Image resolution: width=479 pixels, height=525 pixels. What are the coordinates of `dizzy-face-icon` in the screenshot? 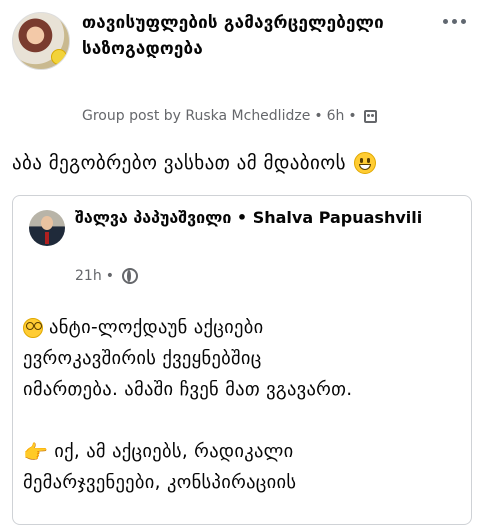 It's located at (33, 327).